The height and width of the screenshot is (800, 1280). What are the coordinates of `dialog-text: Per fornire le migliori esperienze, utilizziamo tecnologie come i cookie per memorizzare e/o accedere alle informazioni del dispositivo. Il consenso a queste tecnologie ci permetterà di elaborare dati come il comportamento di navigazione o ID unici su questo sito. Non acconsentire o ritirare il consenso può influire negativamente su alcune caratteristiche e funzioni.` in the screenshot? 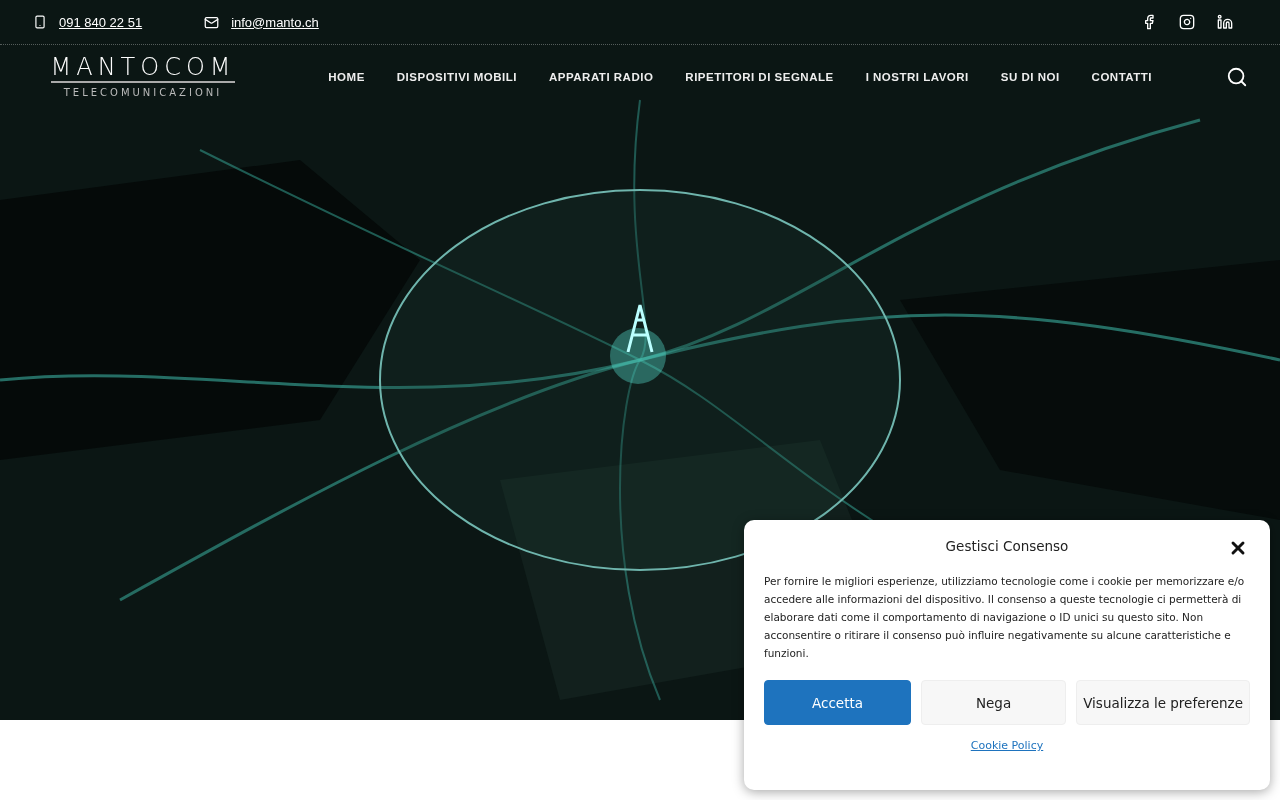 It's located at (1005, 617).